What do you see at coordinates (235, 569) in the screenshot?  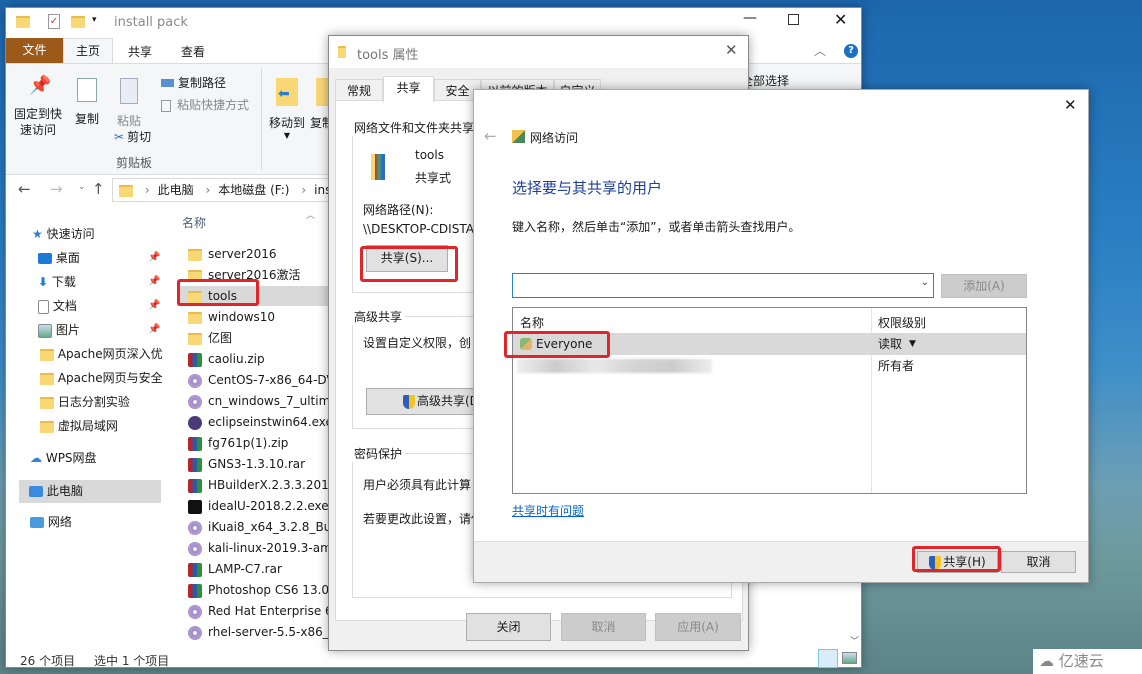 I see `file-row: LAMP-C7.rar` at bounding box center [235, 569].